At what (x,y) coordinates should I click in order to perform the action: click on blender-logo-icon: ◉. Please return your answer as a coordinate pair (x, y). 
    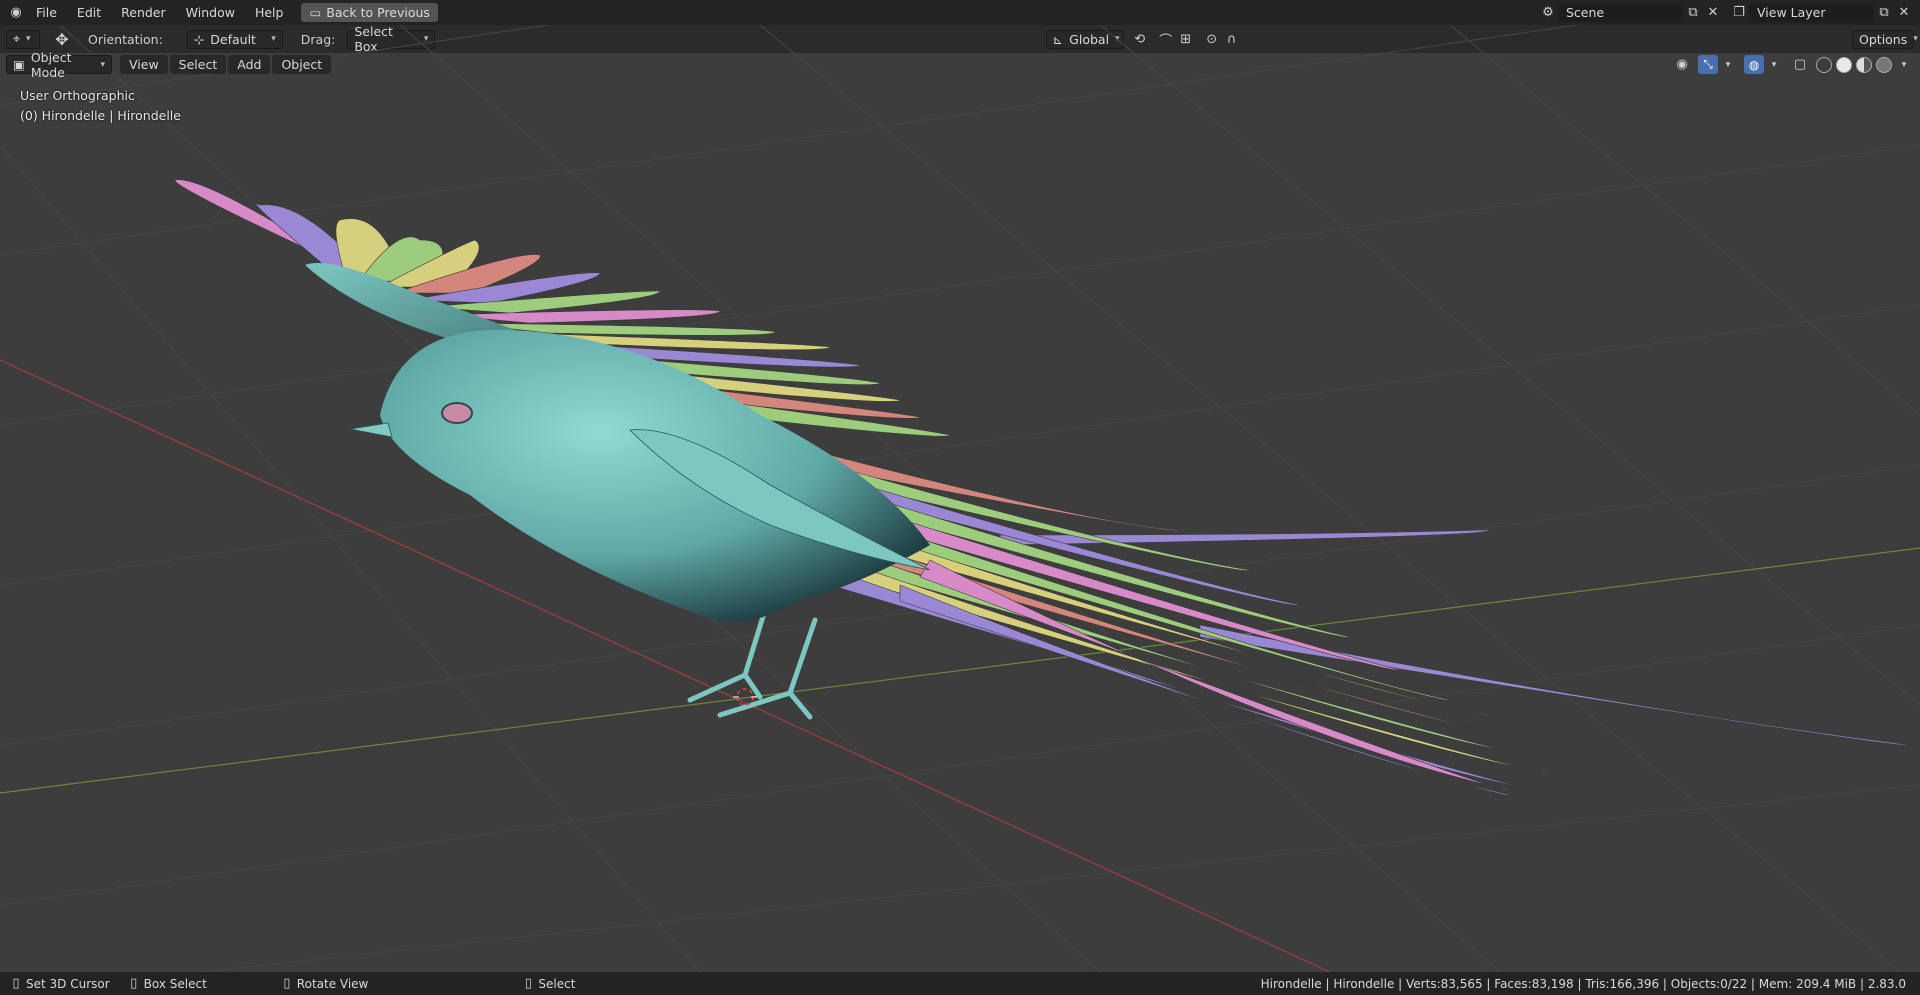
    Looking at the image, I should click on (16, 12).